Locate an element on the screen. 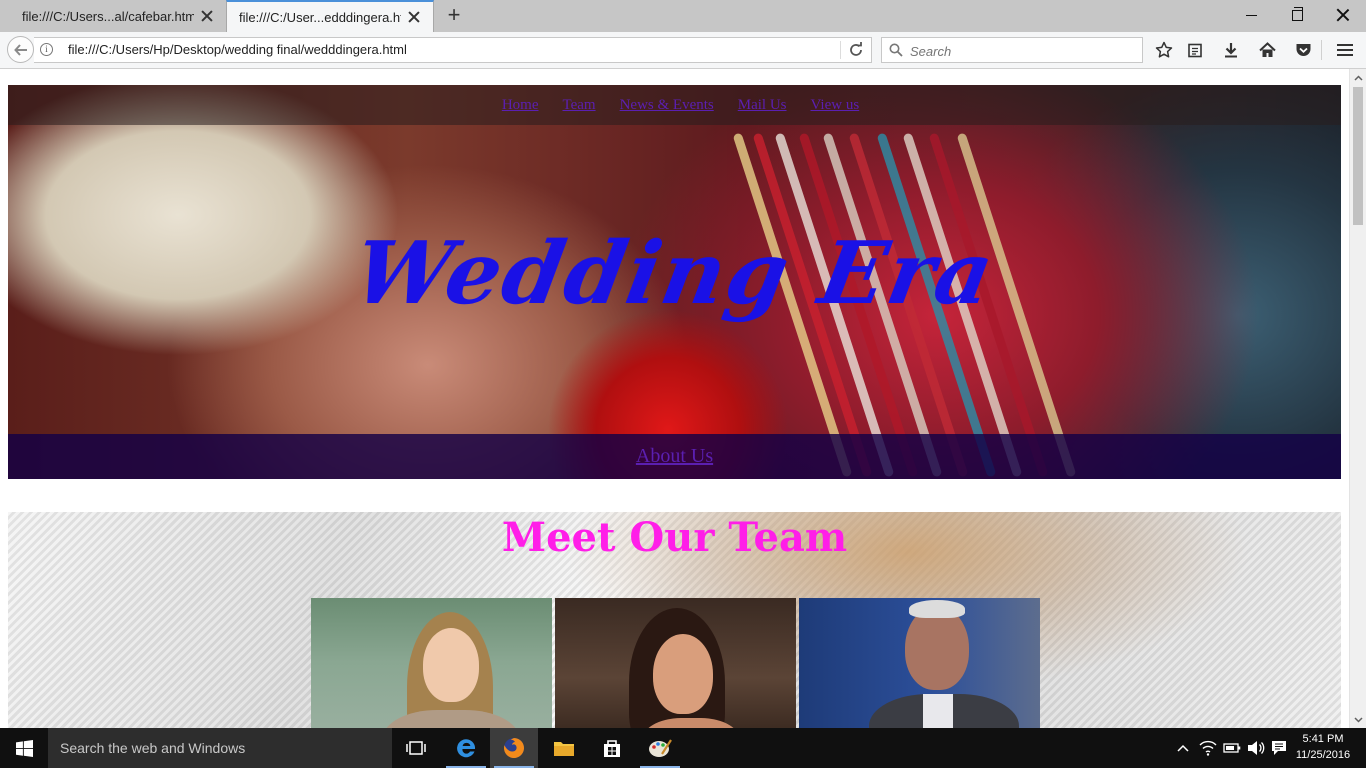 This screenshot has width=1366, height=768. start-button is located at coordinates (24, 748).